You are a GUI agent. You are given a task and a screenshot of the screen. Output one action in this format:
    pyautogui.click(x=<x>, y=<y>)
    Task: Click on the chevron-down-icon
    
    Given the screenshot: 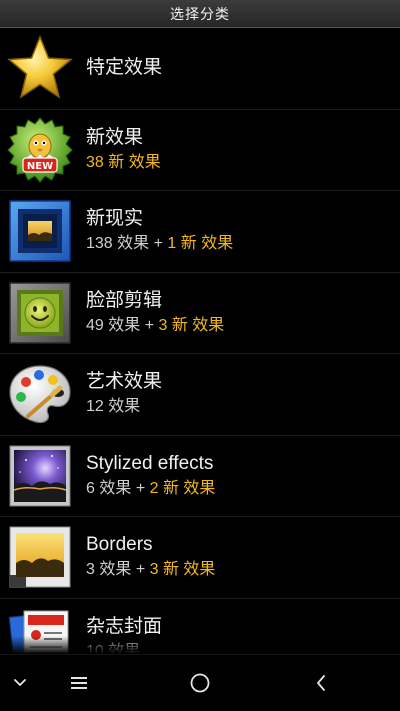 What is the action you would take?
    pyautogui.click(x=20, y=683)
    